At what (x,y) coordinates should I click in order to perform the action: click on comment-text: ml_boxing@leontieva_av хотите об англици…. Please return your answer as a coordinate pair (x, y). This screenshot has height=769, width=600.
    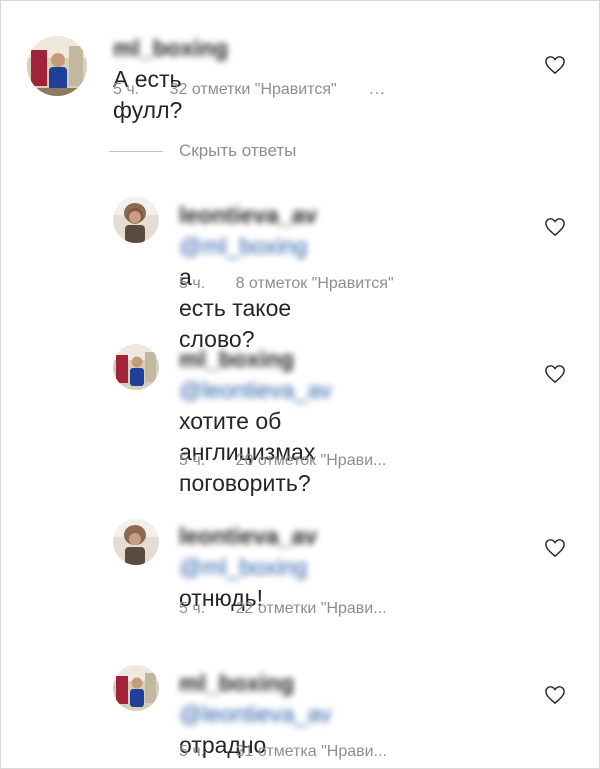
    Looking at the image, I should click on (257, 421).